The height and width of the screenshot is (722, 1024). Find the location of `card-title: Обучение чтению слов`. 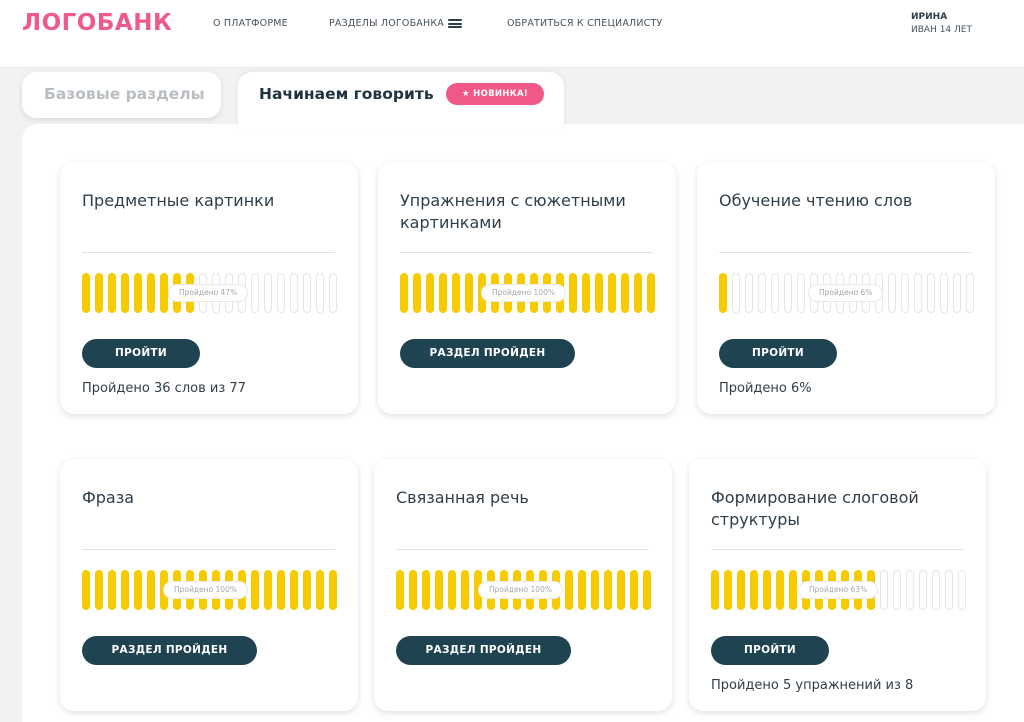

card-title: Обучение чтению слов is located at coordinates (816, 200).